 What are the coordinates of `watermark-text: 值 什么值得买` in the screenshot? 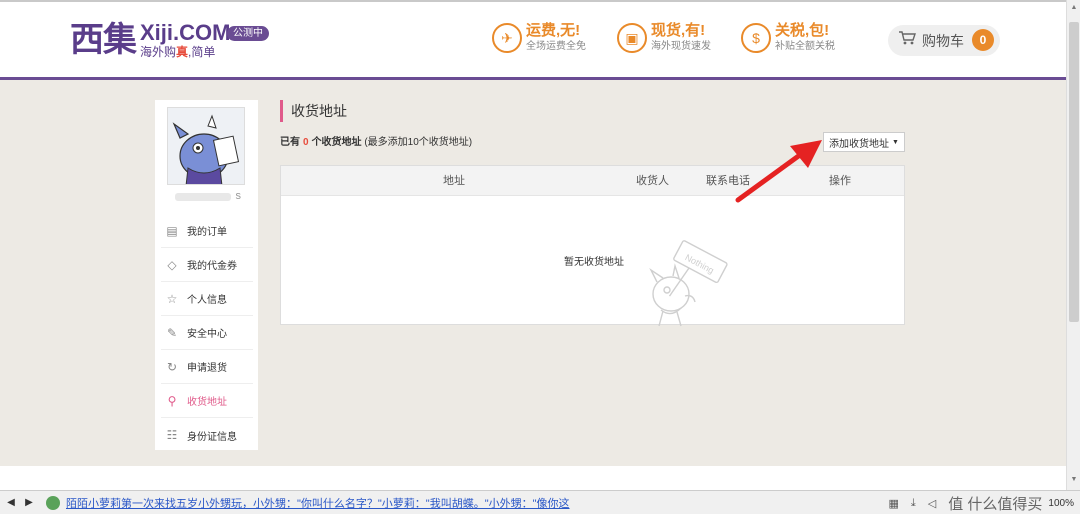 It's located at (995, 504).